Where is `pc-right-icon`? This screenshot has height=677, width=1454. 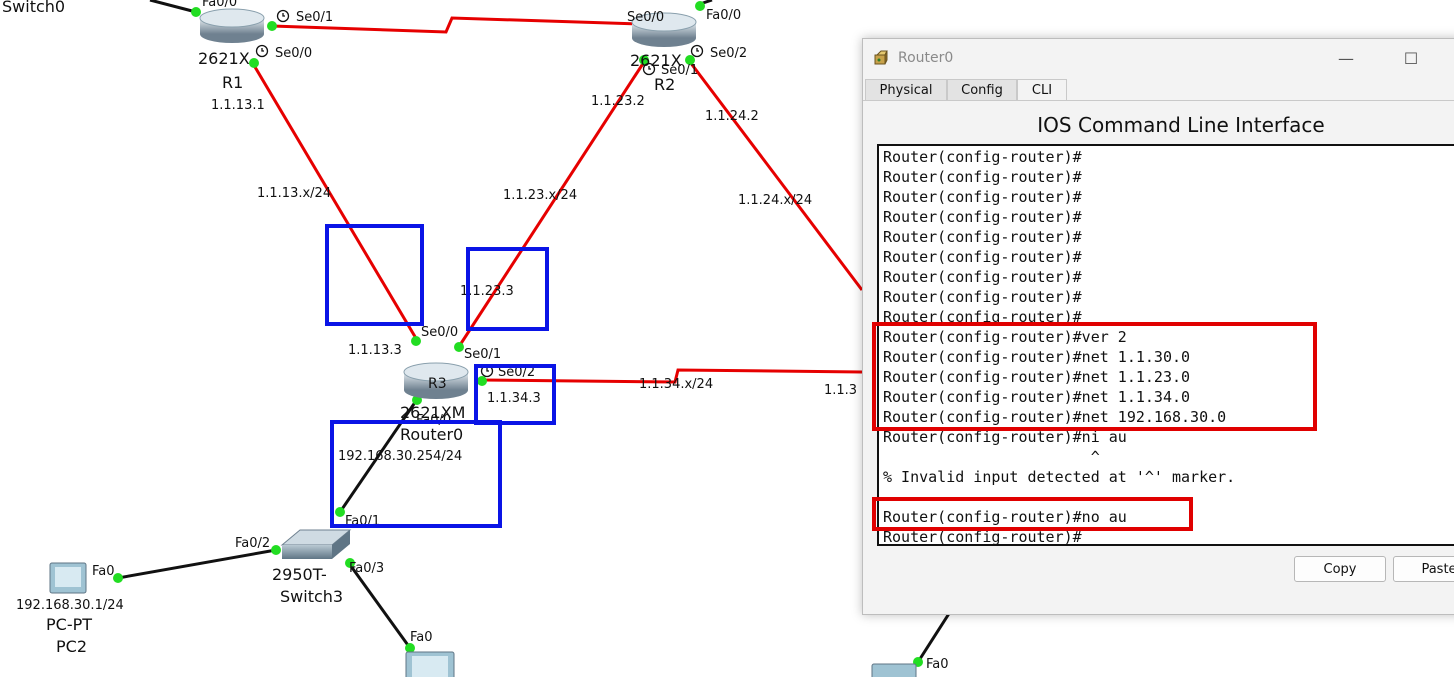 pc-right-icon is located at coordinates (894, 670).